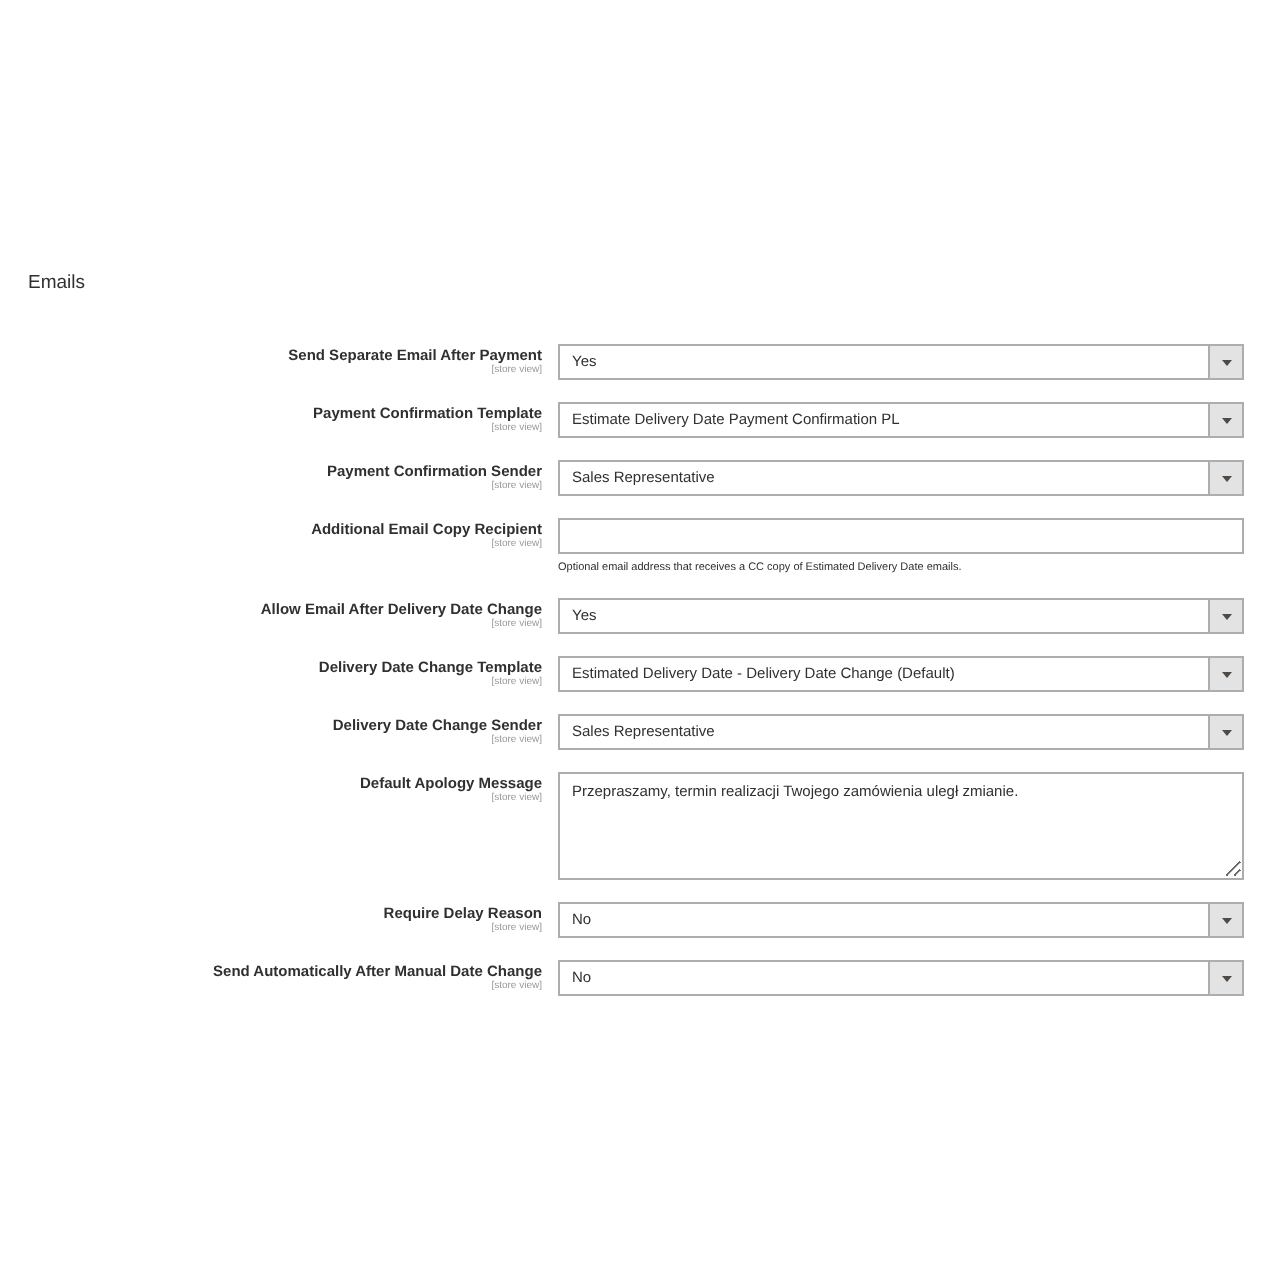 The height and width of the screenshot is (1280, 1280). I want to click on section-title: Emails, so click(57, 284).